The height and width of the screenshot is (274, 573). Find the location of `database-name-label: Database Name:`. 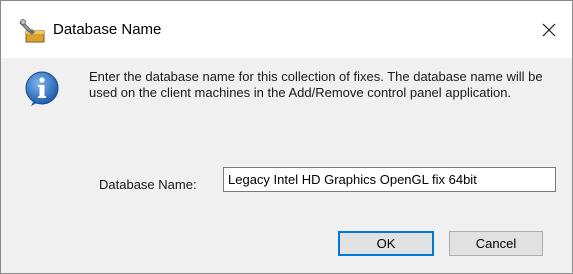

database-name-label: Database Name: is located at coordinates (148, 184).